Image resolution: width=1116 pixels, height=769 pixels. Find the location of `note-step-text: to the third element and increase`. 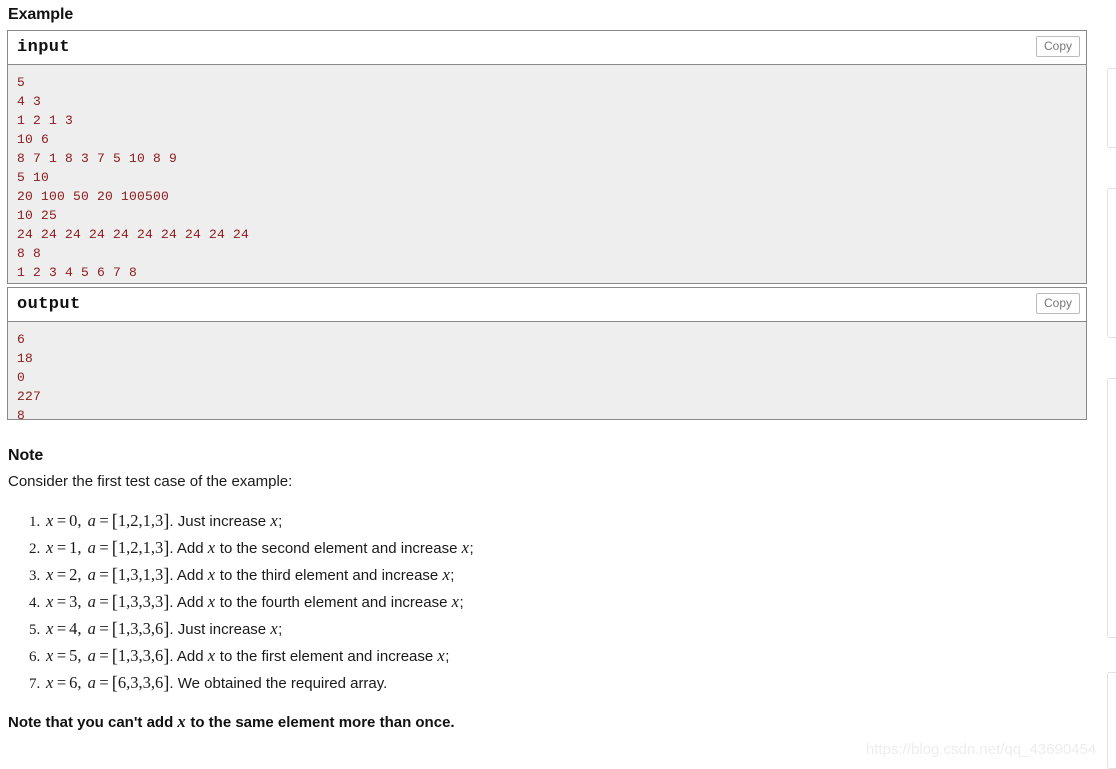

note-step-text: to the third element and increase is located at coordinates (329, 575).